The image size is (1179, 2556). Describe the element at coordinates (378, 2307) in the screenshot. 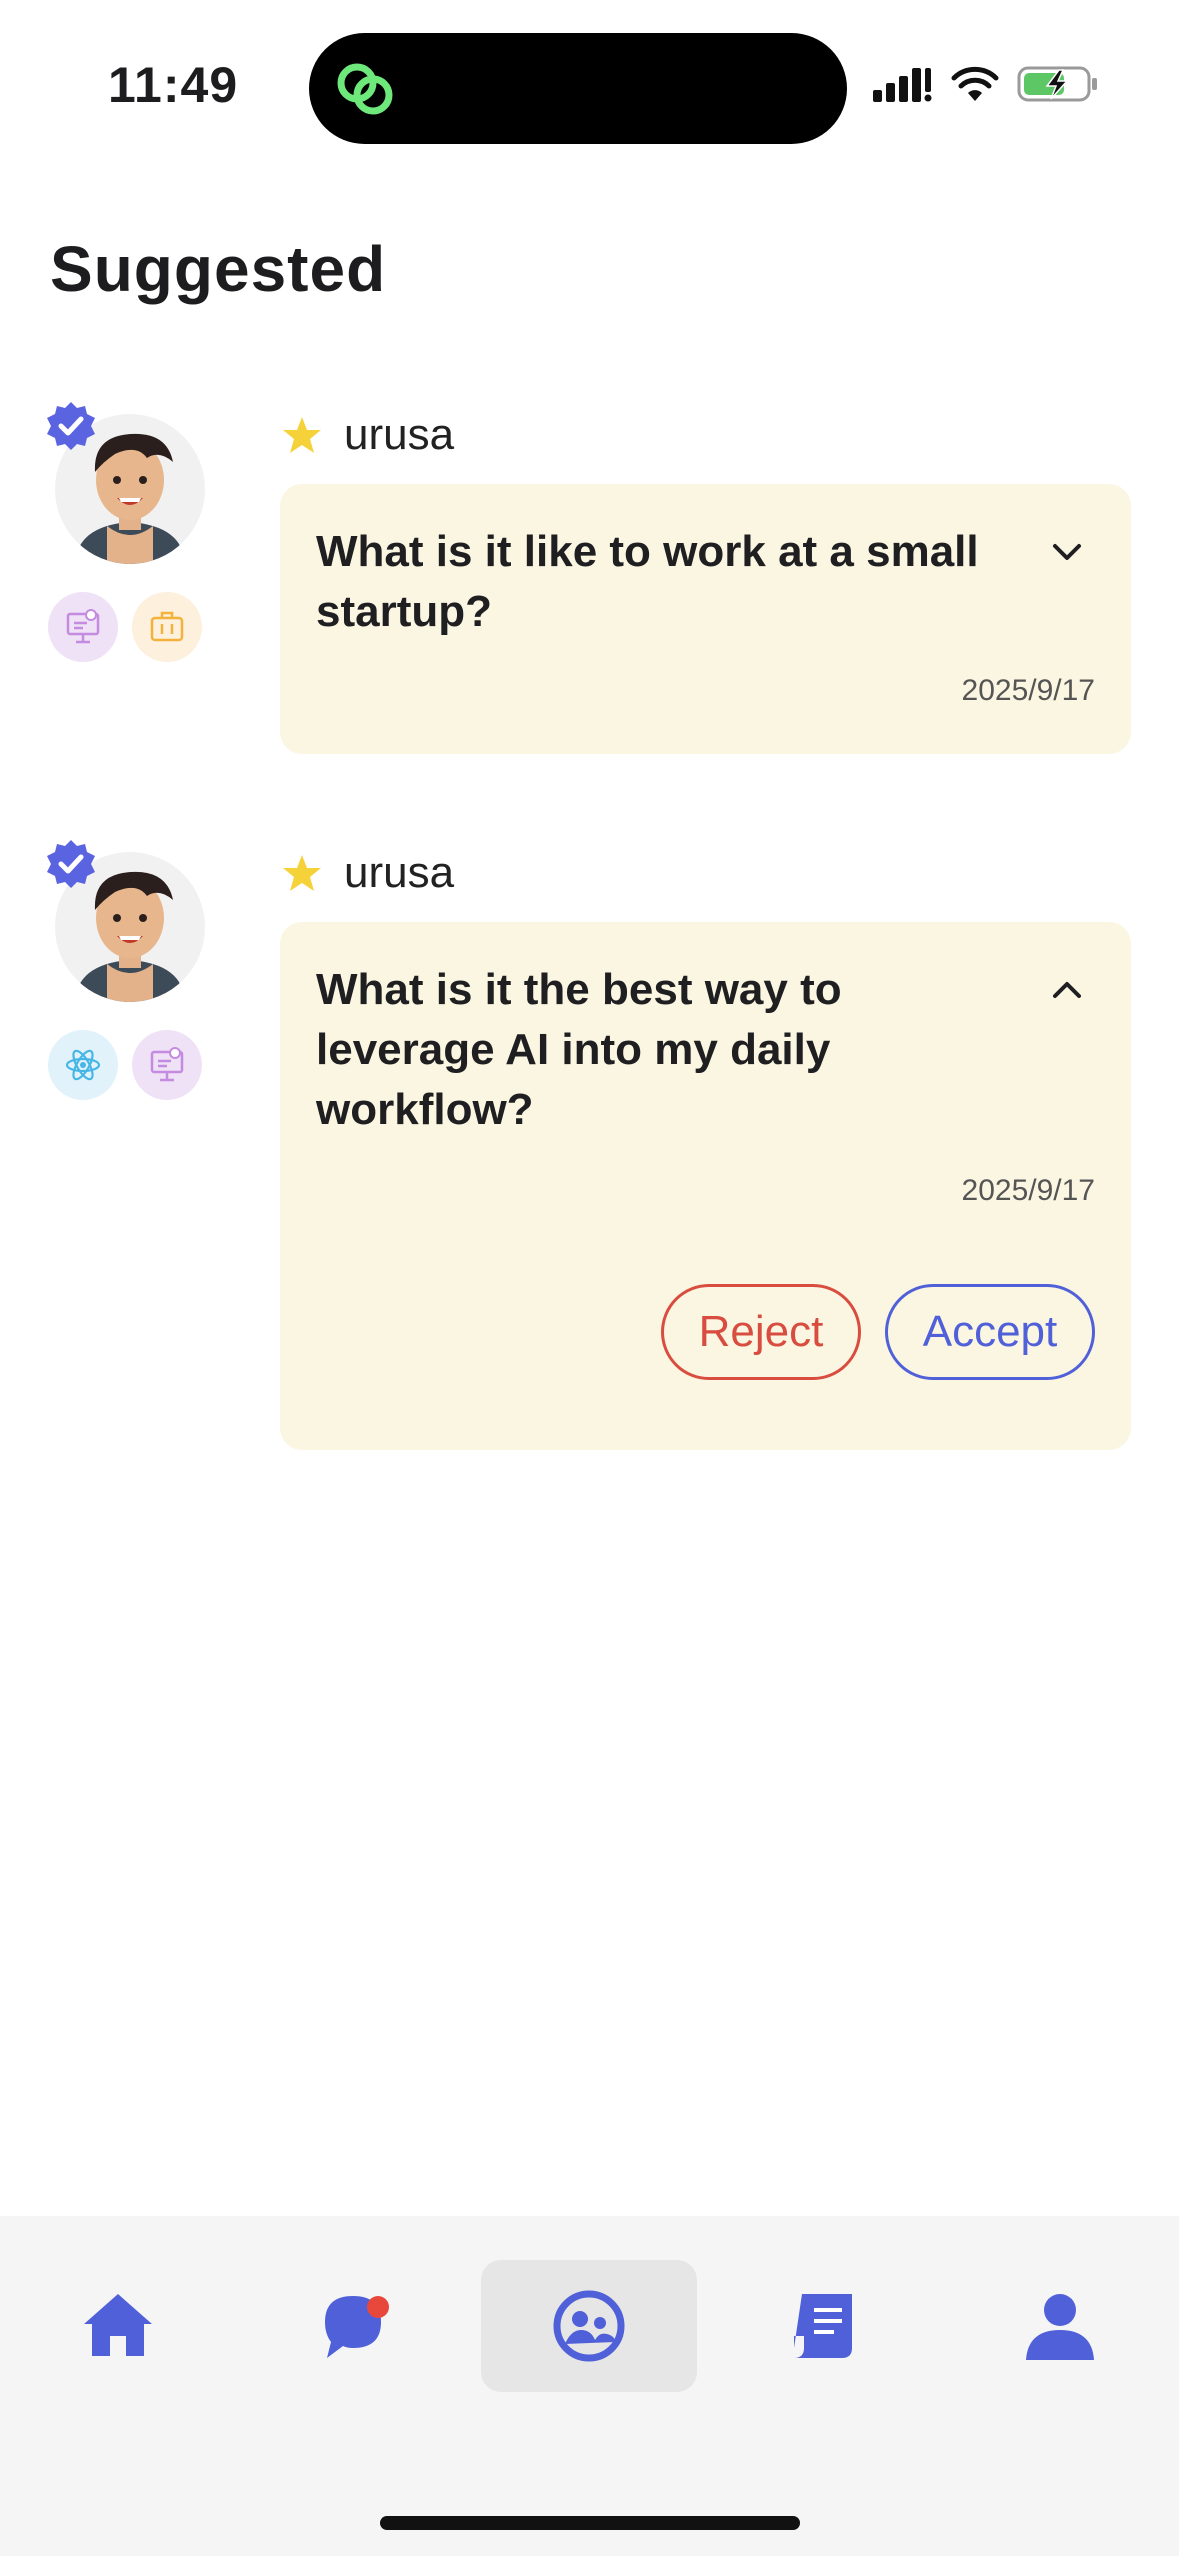

I see `notification-dot` at that location.